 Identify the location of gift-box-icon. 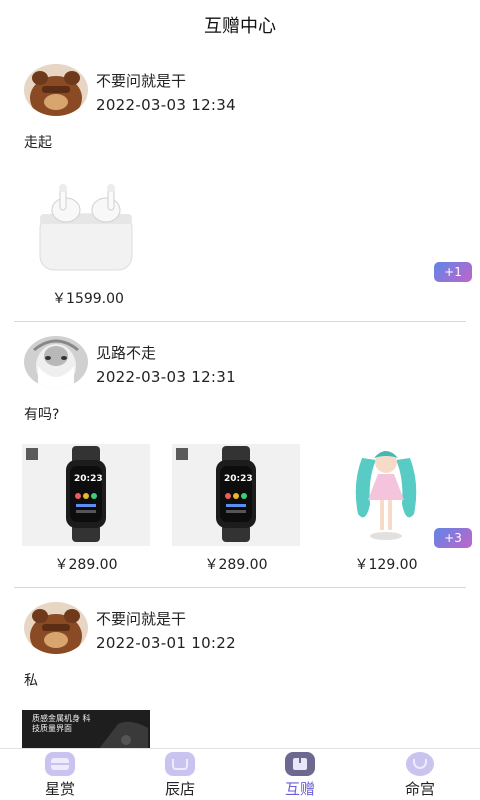
(300, 764).